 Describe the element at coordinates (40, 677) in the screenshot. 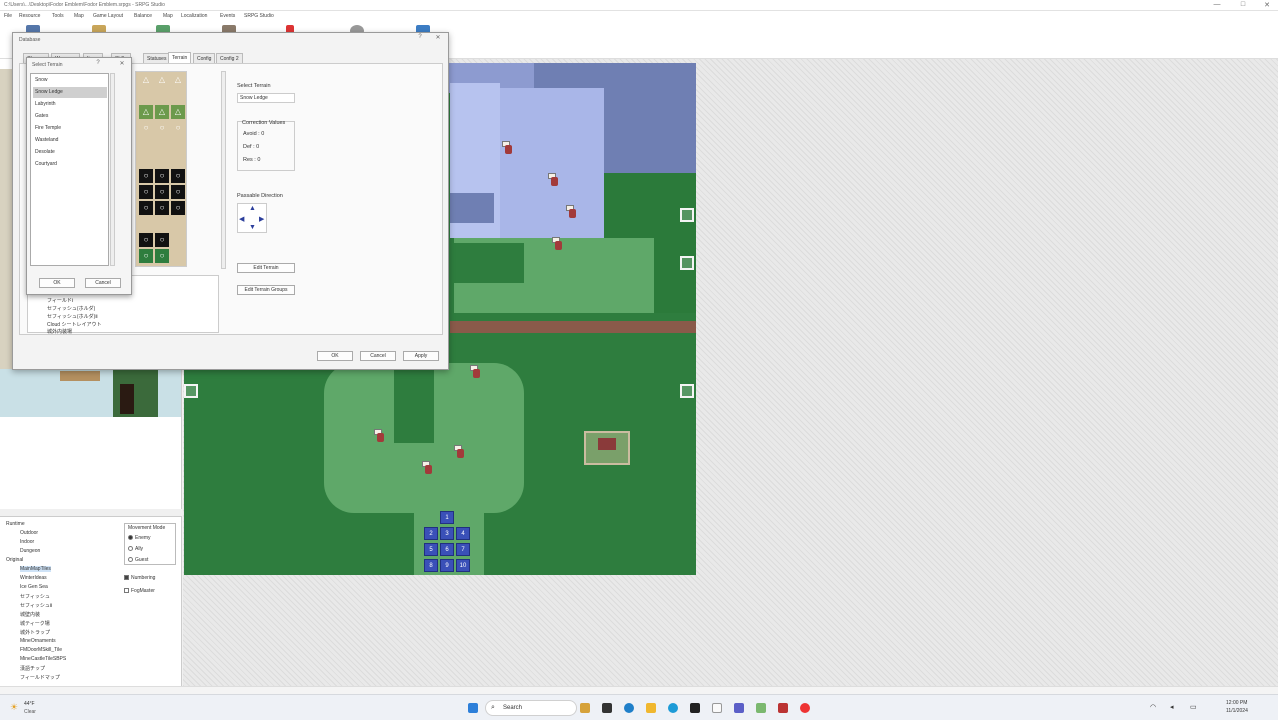

I see `tree-item: フィールドマップ` at that location.